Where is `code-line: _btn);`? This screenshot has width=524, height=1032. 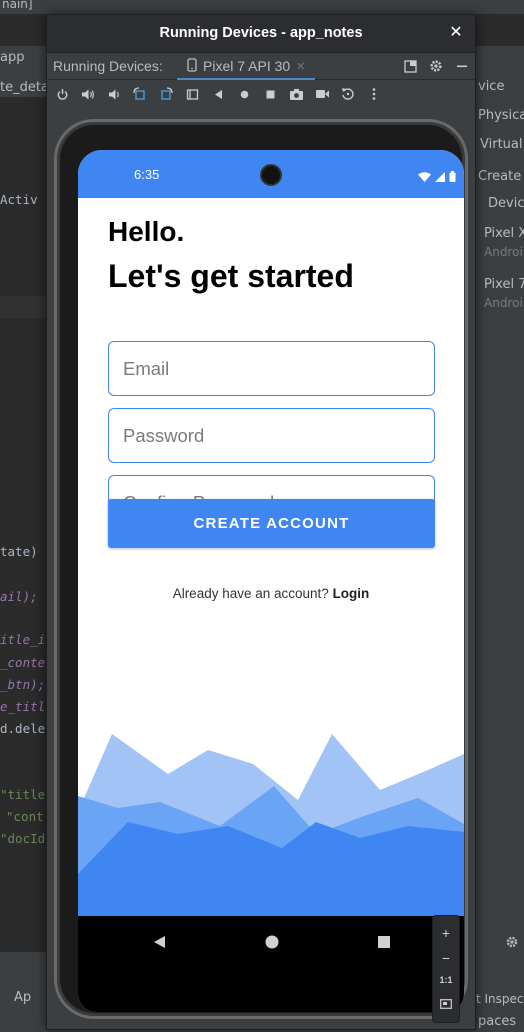 code-line: _btn); is located at coordinates (23, 684).